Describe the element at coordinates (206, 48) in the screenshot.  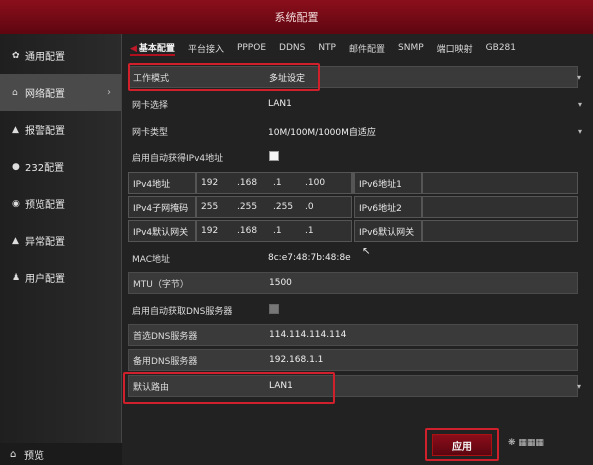
I see `tab-platform: 平台接入` at that location.